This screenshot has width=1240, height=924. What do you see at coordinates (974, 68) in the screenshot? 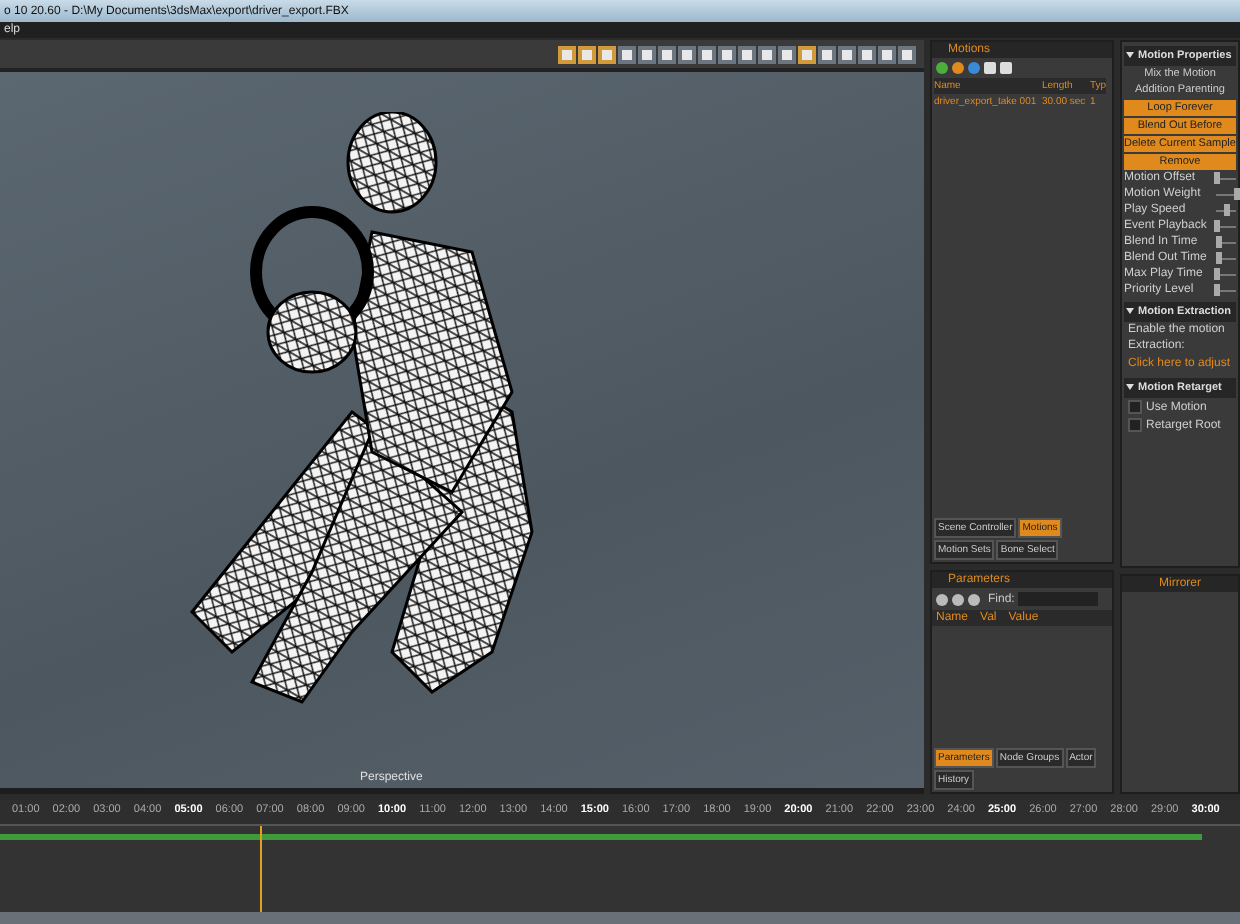
I see `round-icon` at bounding box center [974, 68].